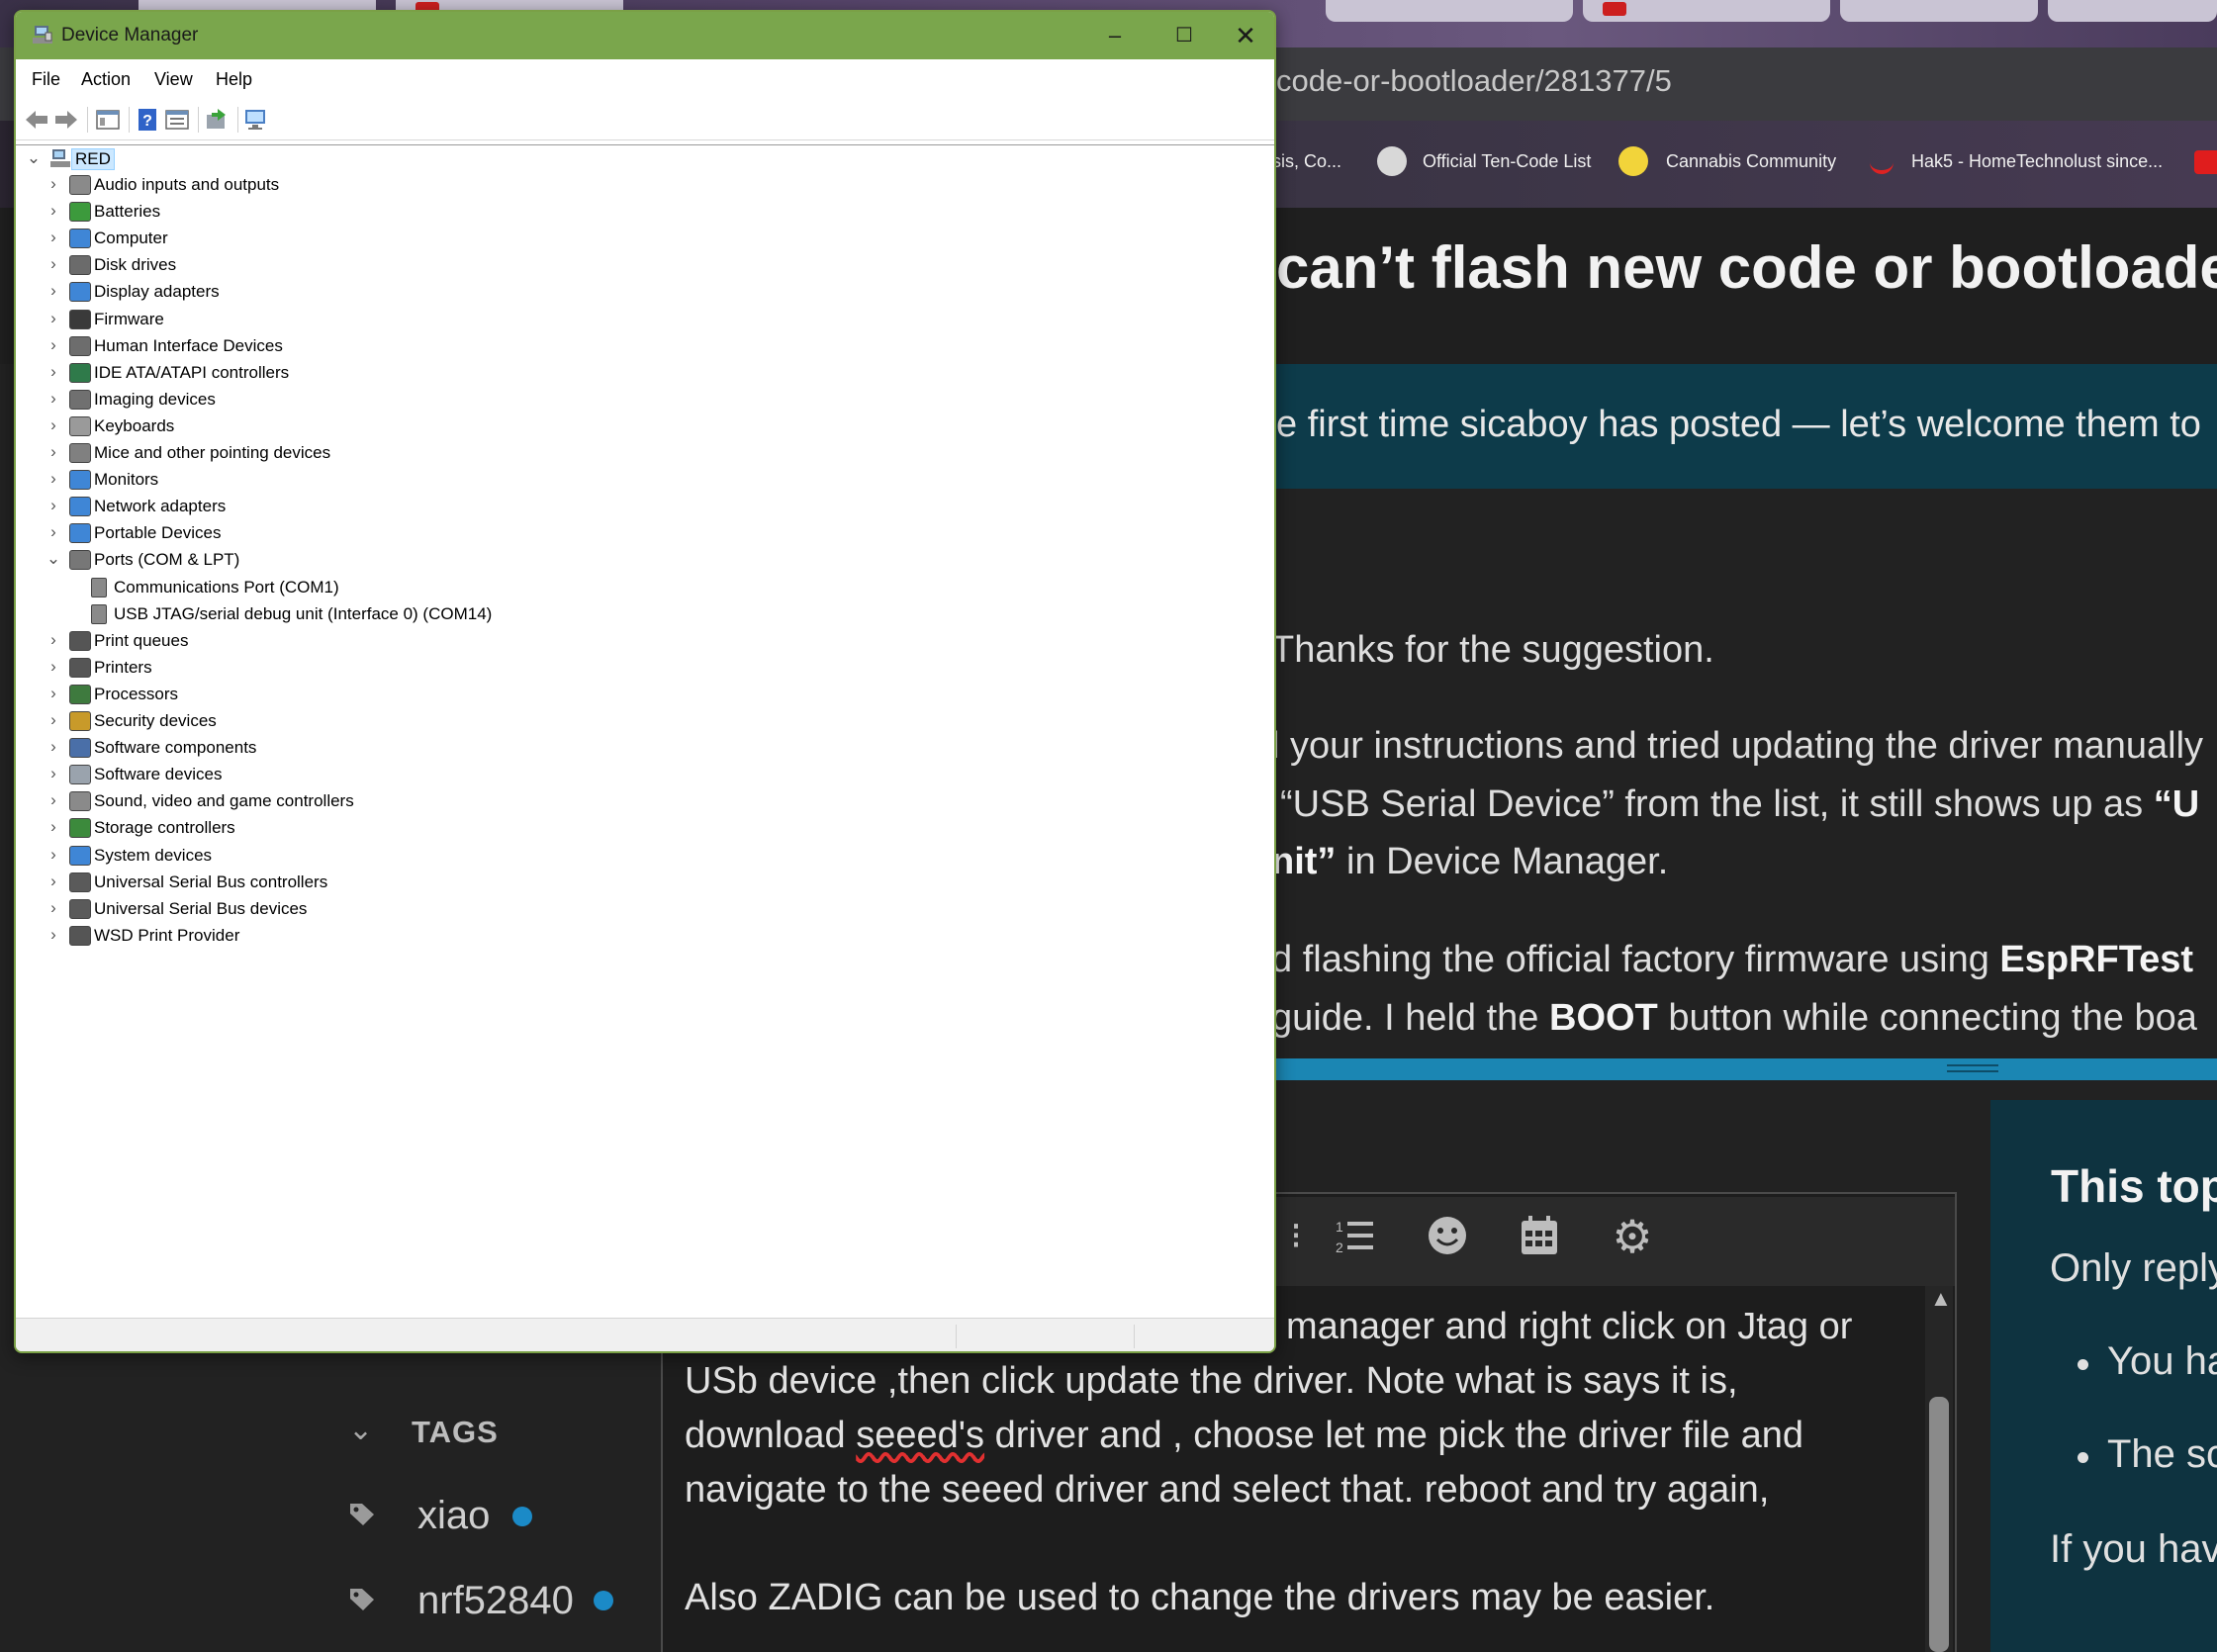  What do you see at coordinates (1972, 1068) in the screenshot?
I see `drag-handle-icon` at bounding box center [1972, 1068].